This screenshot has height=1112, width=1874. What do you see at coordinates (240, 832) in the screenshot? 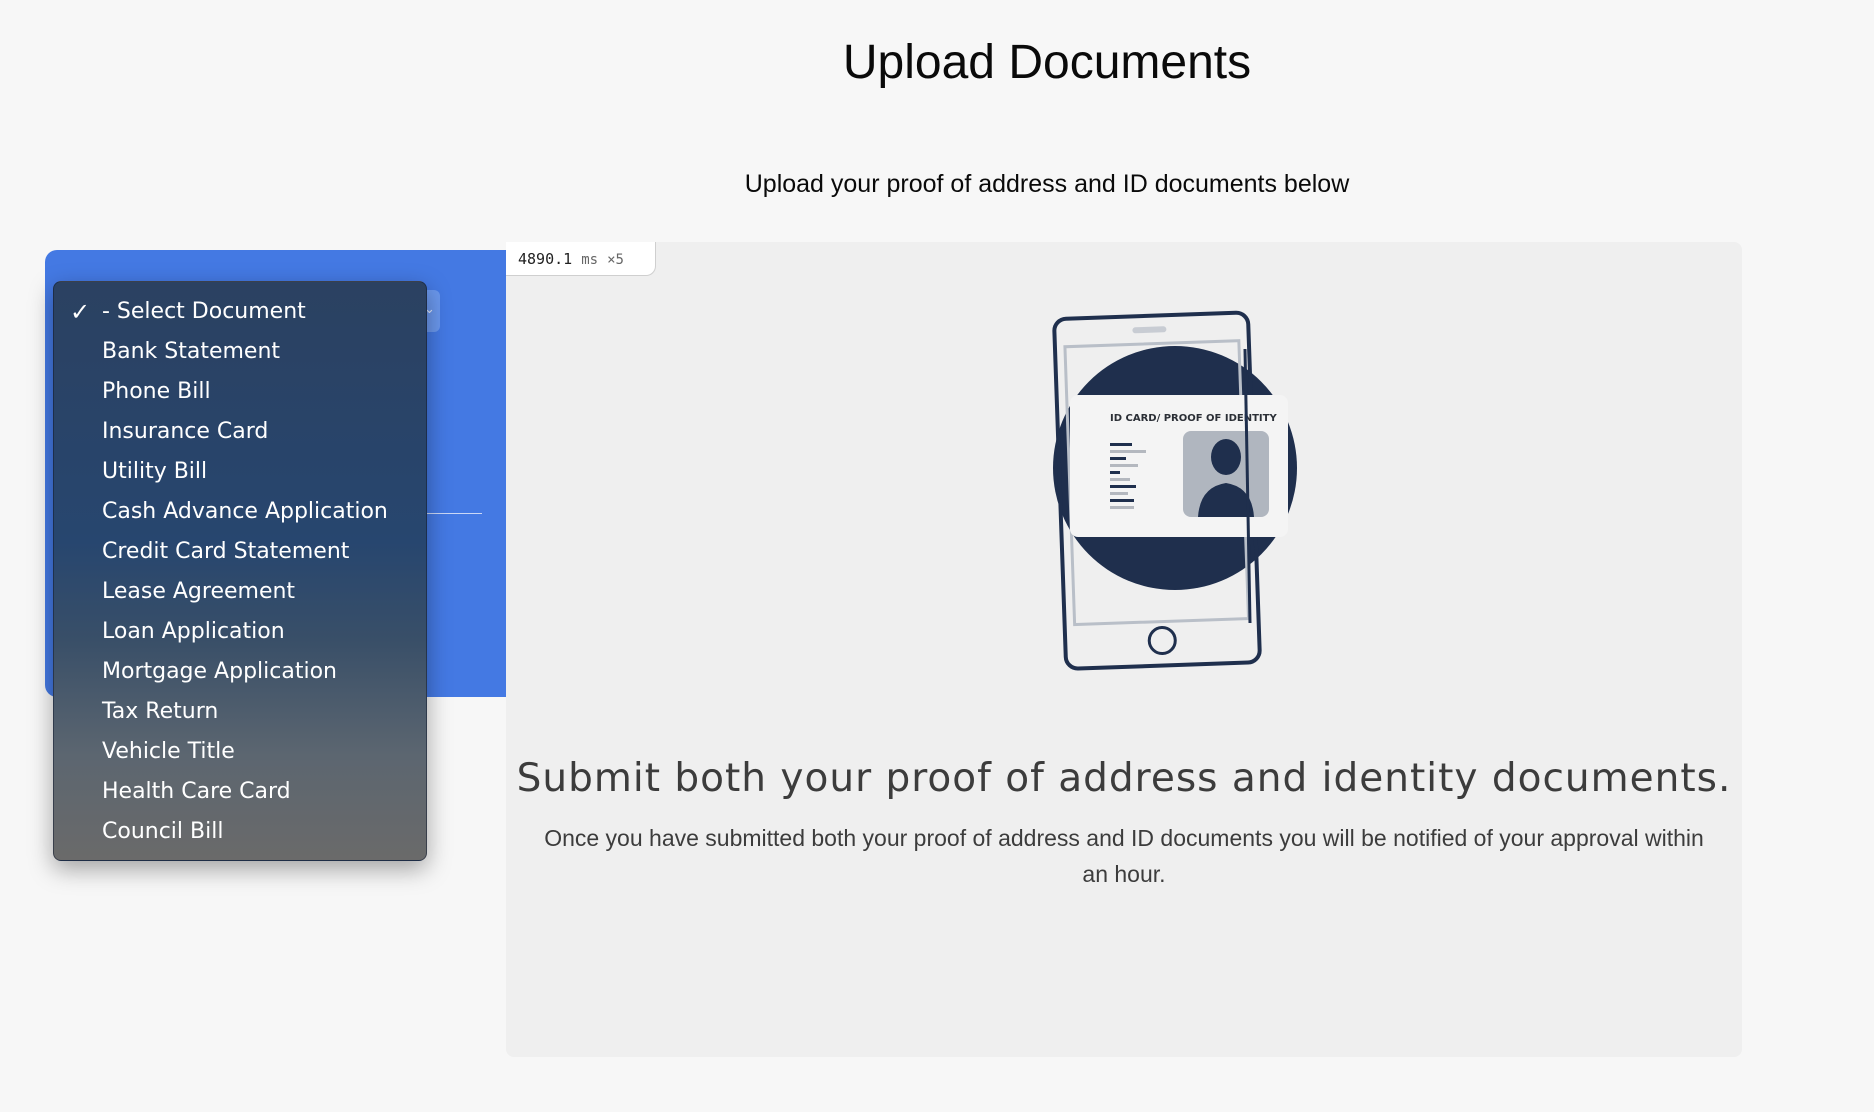
I see `dropdown-option: Council Bill` at bounding box center [240, 832].